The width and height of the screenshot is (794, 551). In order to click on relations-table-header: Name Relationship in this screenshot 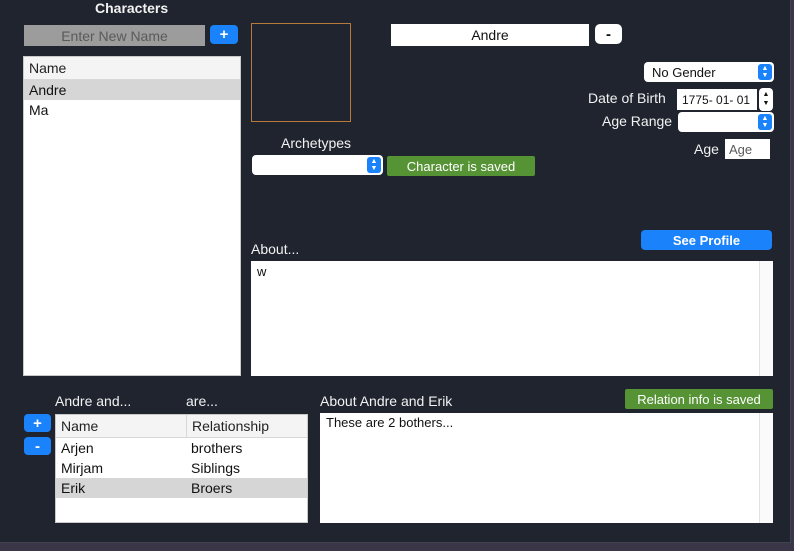, I will do `click(181, 426)`.